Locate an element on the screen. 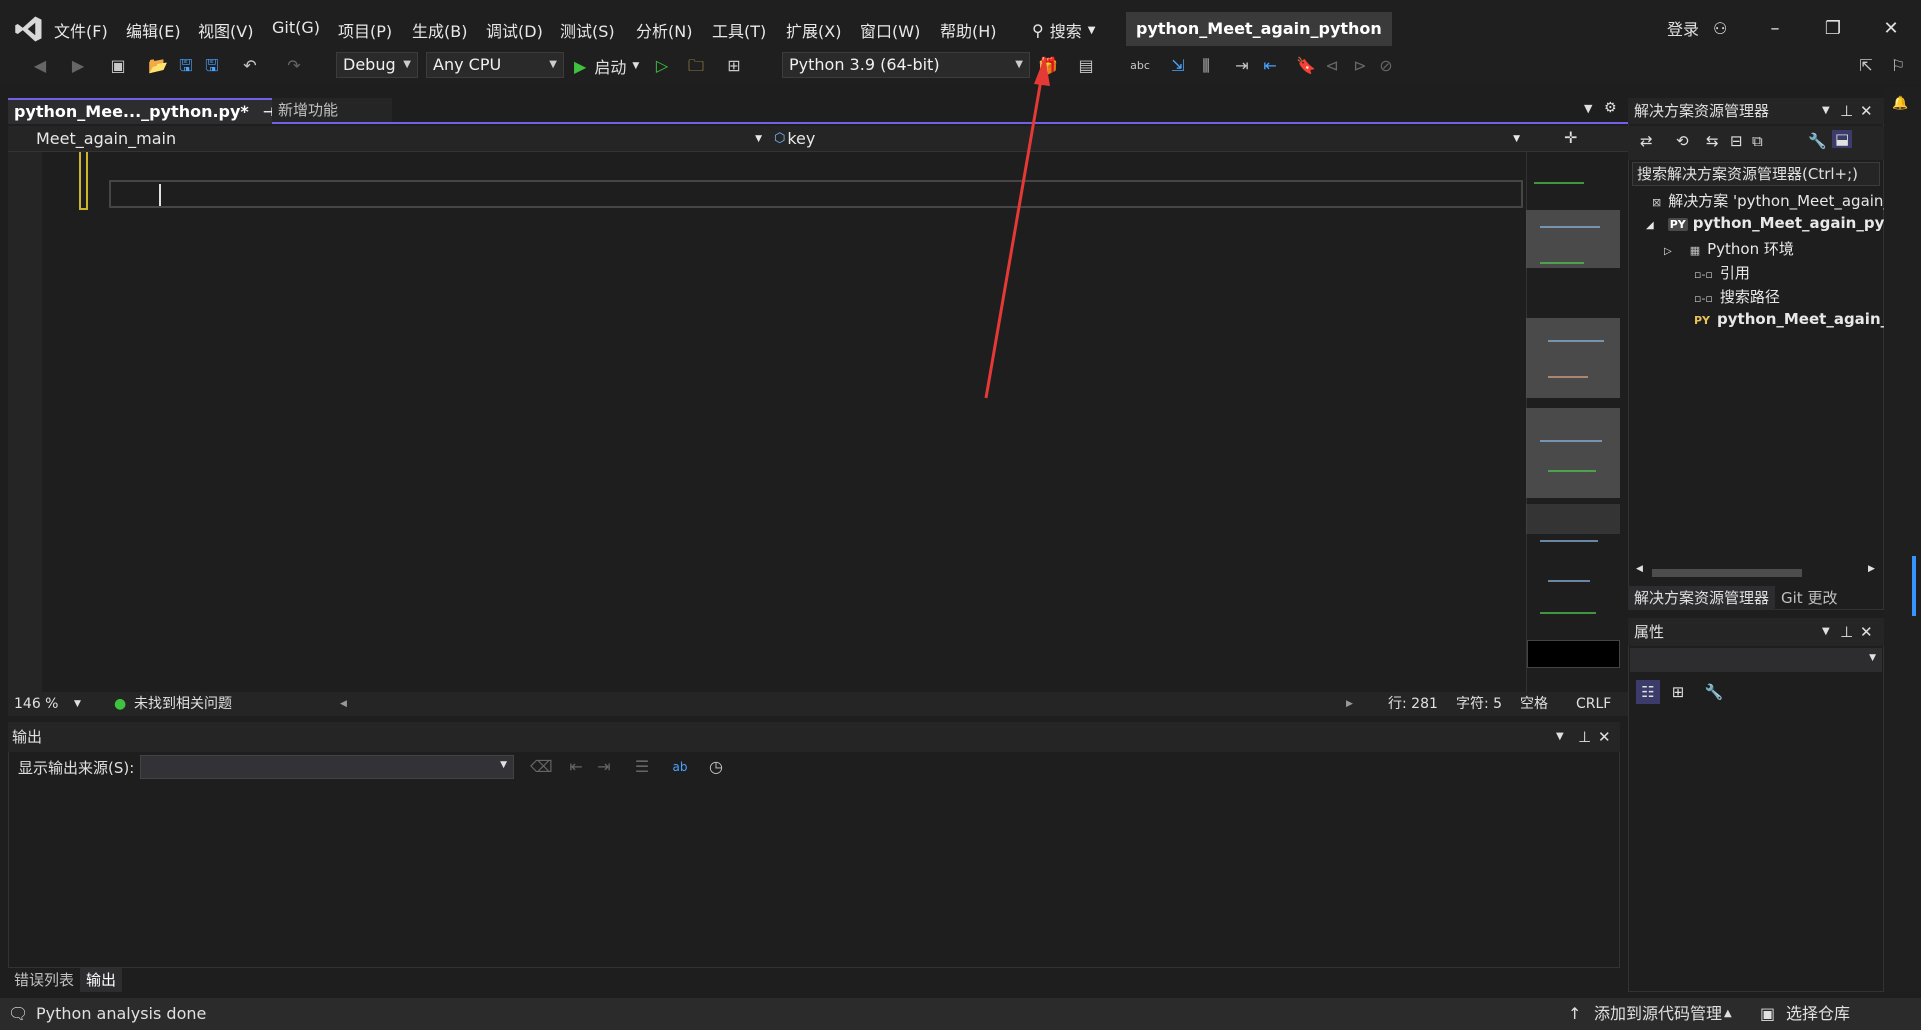 The image size is (1921, 1030). navigate-back-icon: ◀ is located at coordinates (40, 66).